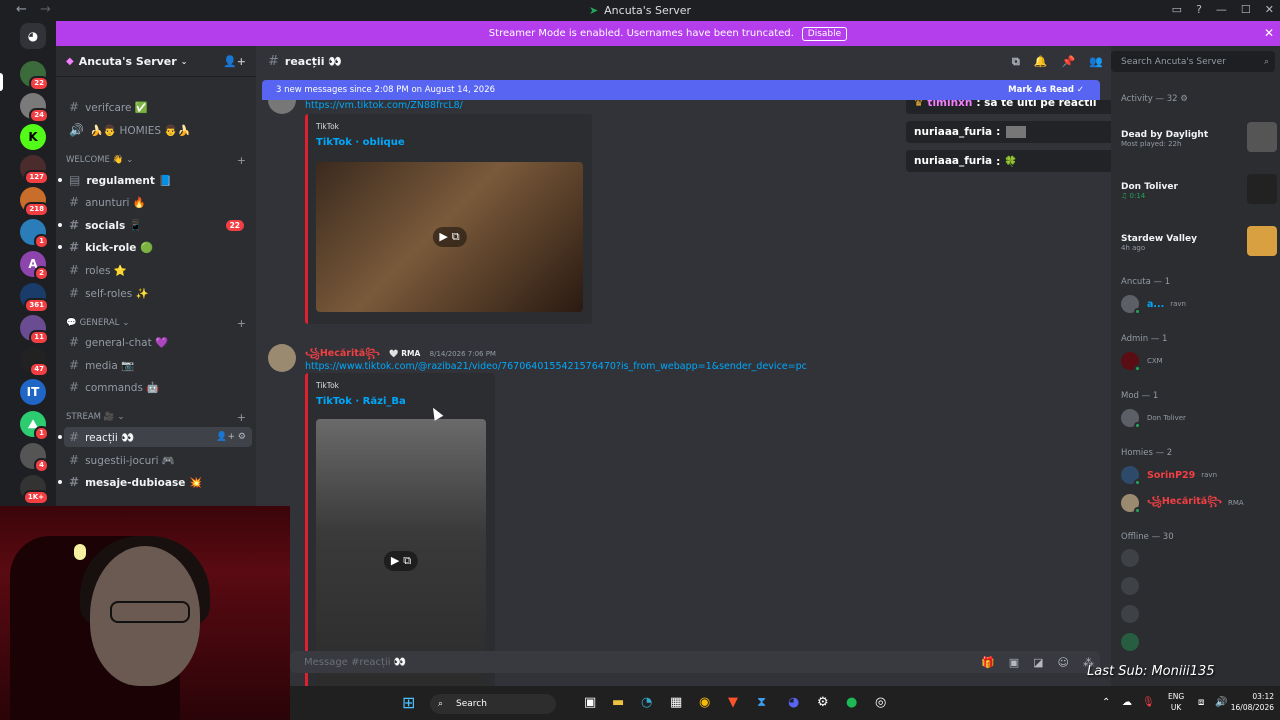  I want to click on category-general: 💬 GENERAL ⌄ +, so click(156, 323).